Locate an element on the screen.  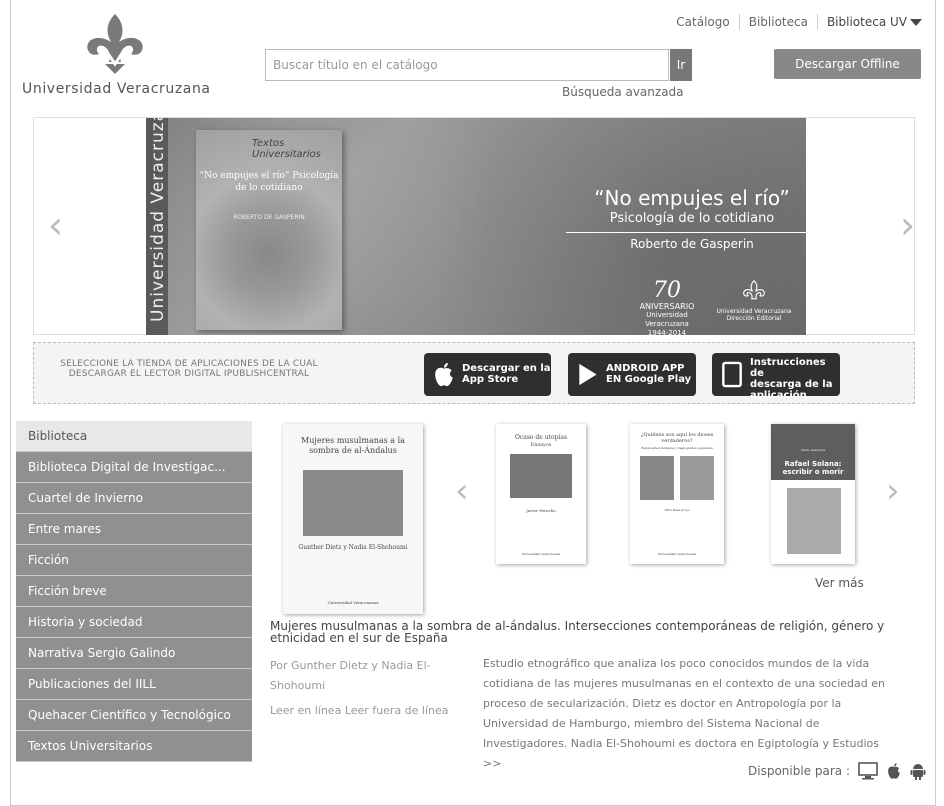
top-link-biblioteca-uv: Biblioteca UV is located at coordinates (870, 22).